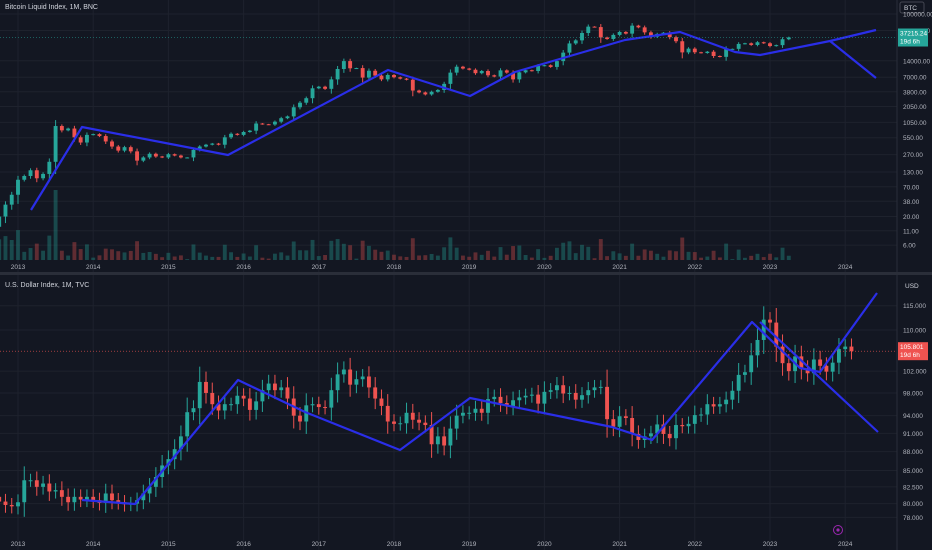 The height and width of the screenshot is (550, 932). Describe the element at coordinates (913, 452) in the screenshot. I see `price-tick-label: 88.000` at that location.